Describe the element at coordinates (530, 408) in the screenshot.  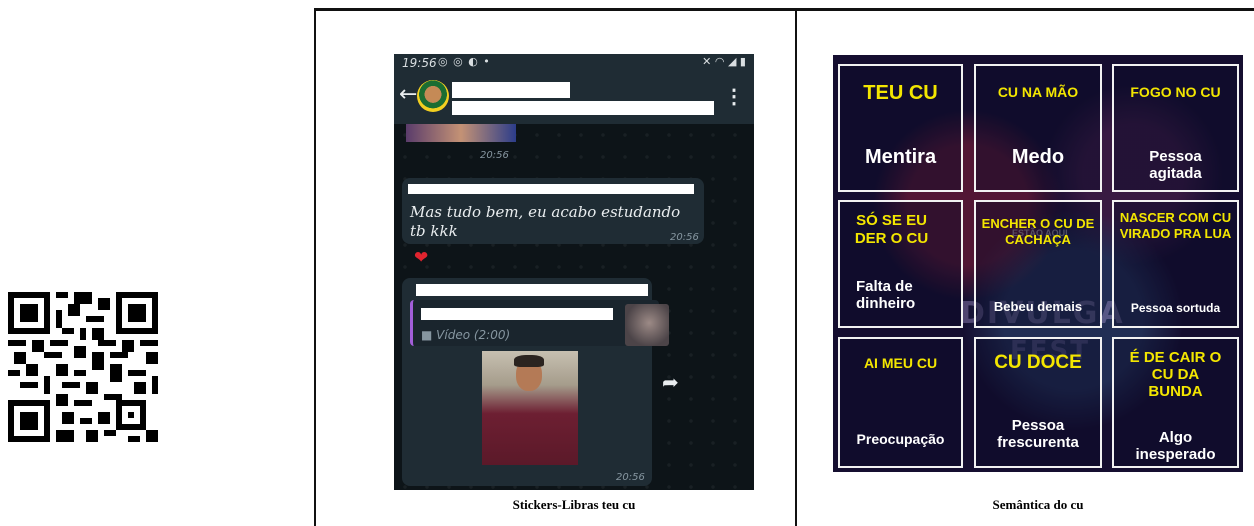
I see `video-thumbnail` at that location.